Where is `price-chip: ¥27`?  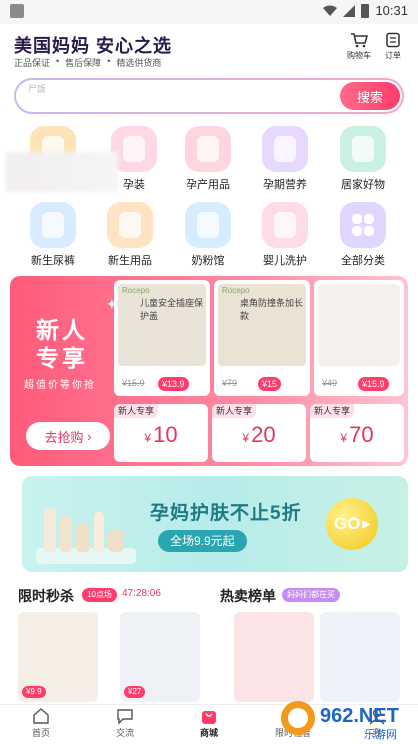
price-chip: ¥27 is located at coordinates (135, 692).